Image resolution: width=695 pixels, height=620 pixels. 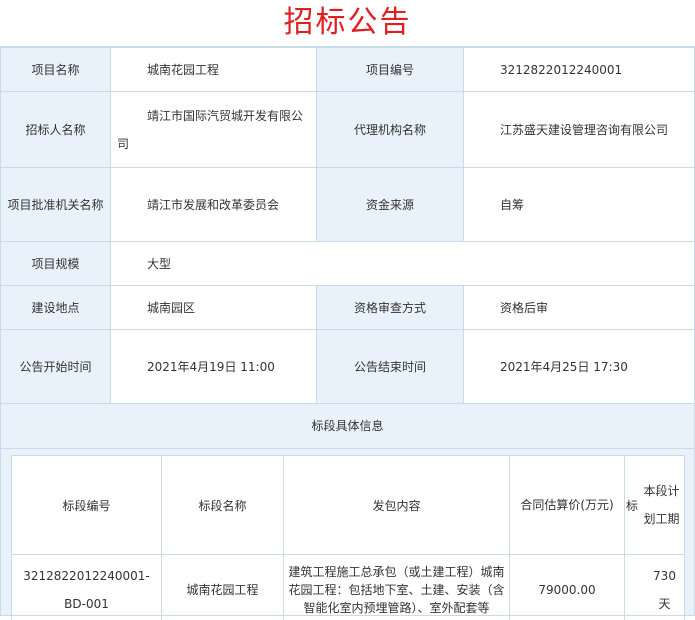 What do you see at coordinates (567, 505) in the screenshot?
I see `column-header: 合同估算价(万元)` at bounding box center [567, 505].